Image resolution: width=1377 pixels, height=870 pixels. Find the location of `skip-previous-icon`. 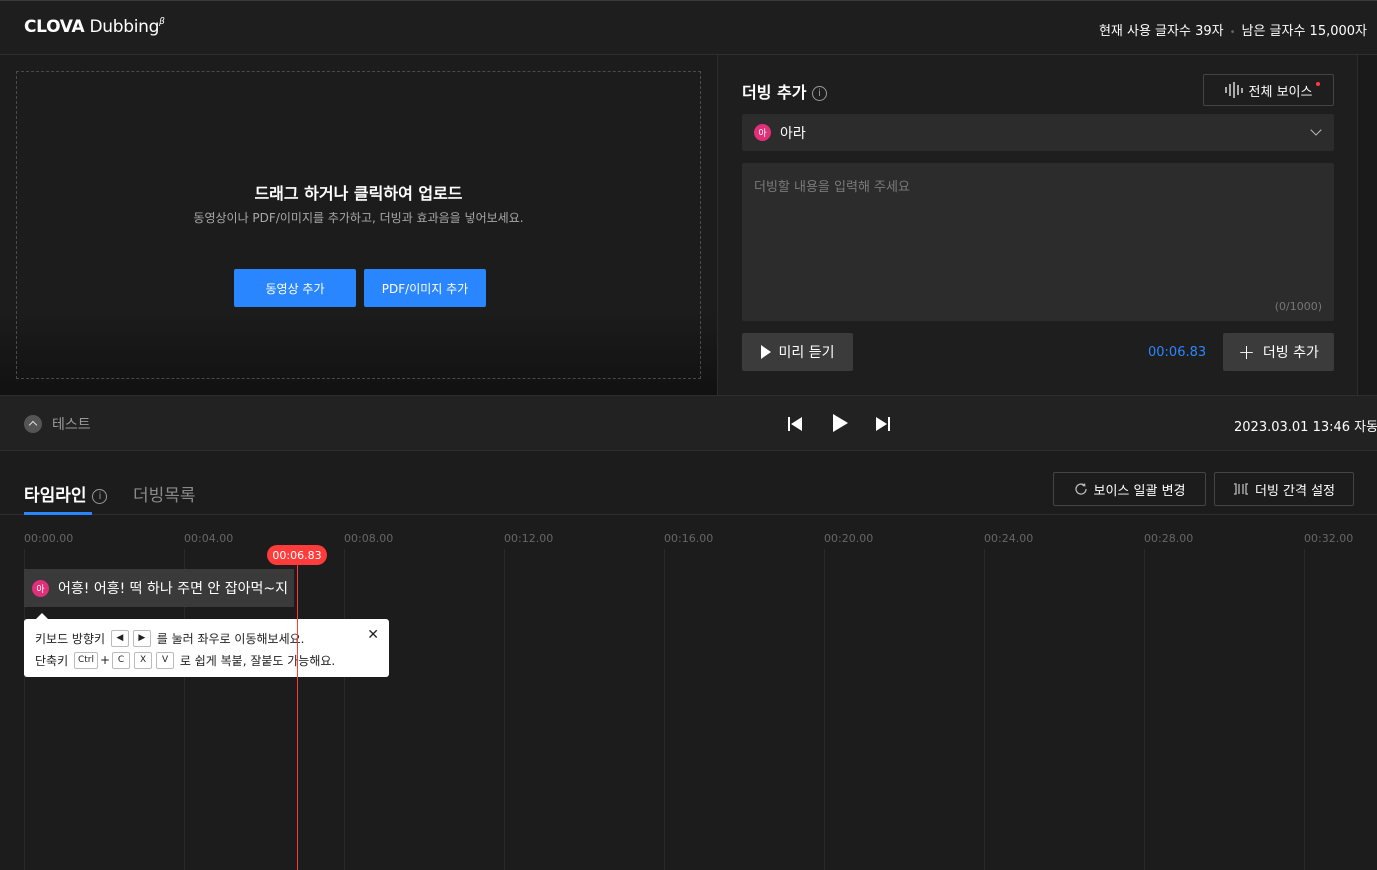

skip-previous-icon is located at coordinates (795, 424).